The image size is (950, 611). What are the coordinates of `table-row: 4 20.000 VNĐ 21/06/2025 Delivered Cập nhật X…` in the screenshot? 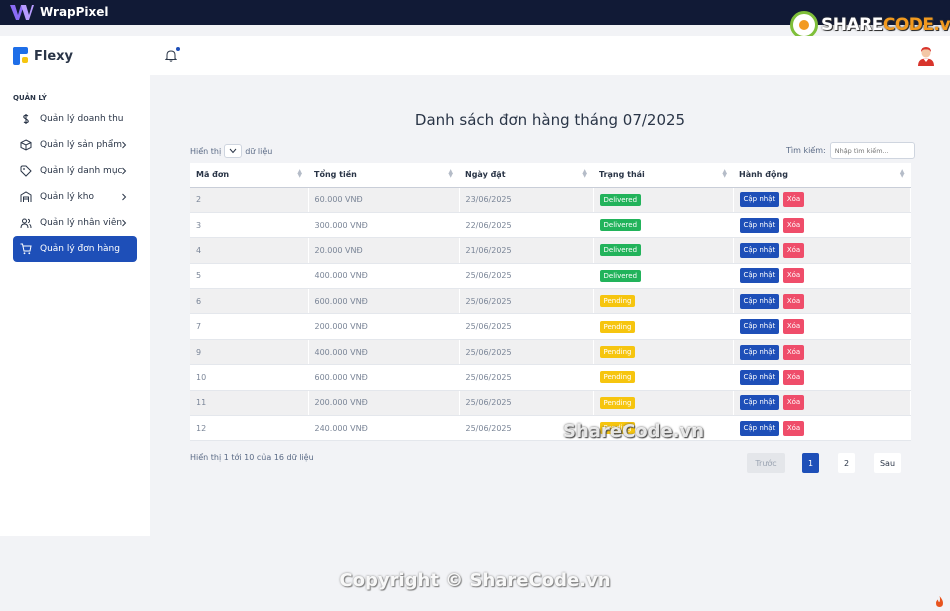 It's located at (550, 250).